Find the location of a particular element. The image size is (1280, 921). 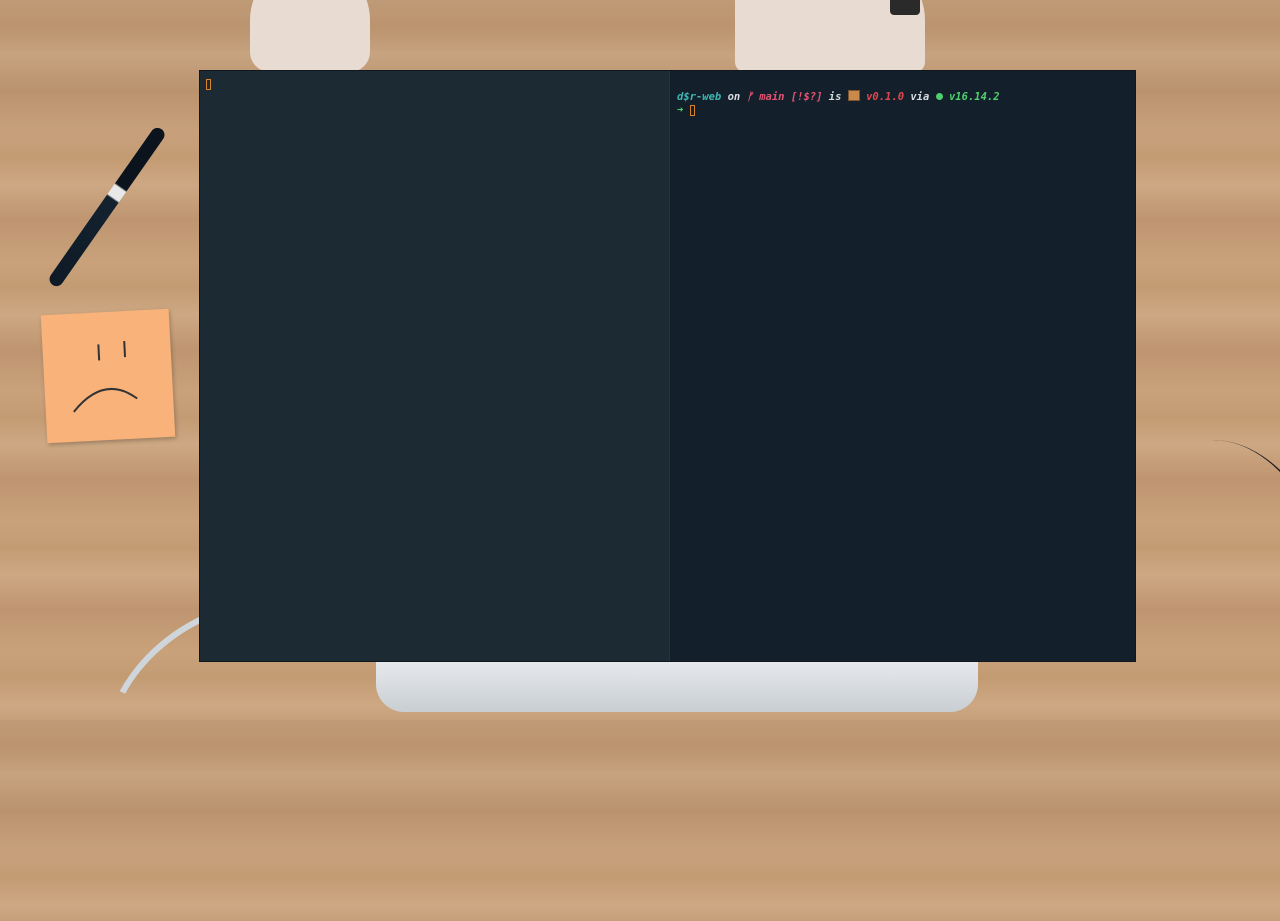

prompt-directory: d$r-web is located at coordinates (699, 97).